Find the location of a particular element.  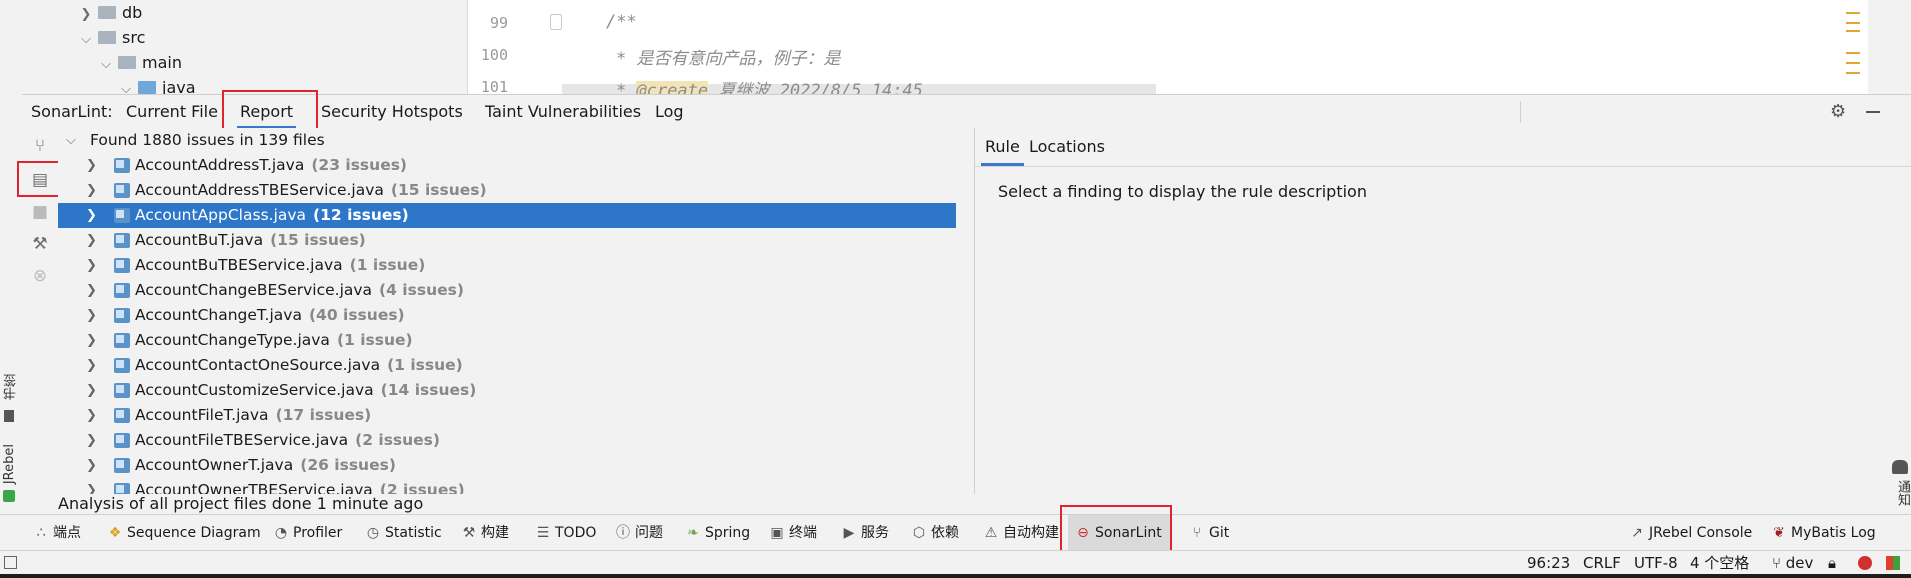

file-label: AccountChangeBEService.java (4 issues) is located at coordinates (299, 290).